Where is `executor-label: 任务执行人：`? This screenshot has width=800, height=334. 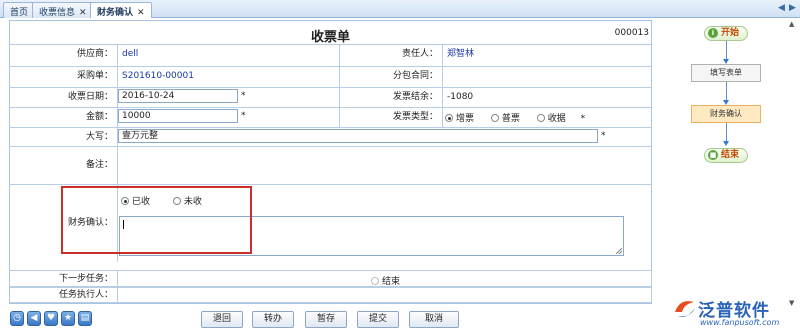 executor-label: 任务执行人： is located at coordinates (85, 295).